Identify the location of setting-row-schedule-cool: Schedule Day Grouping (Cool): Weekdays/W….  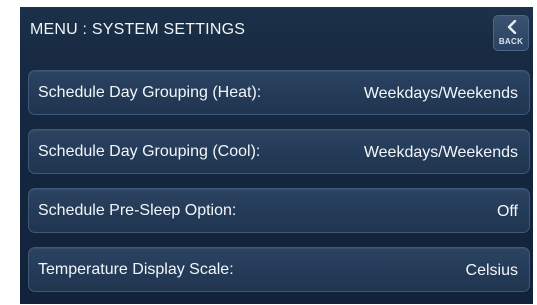
(279, 151).